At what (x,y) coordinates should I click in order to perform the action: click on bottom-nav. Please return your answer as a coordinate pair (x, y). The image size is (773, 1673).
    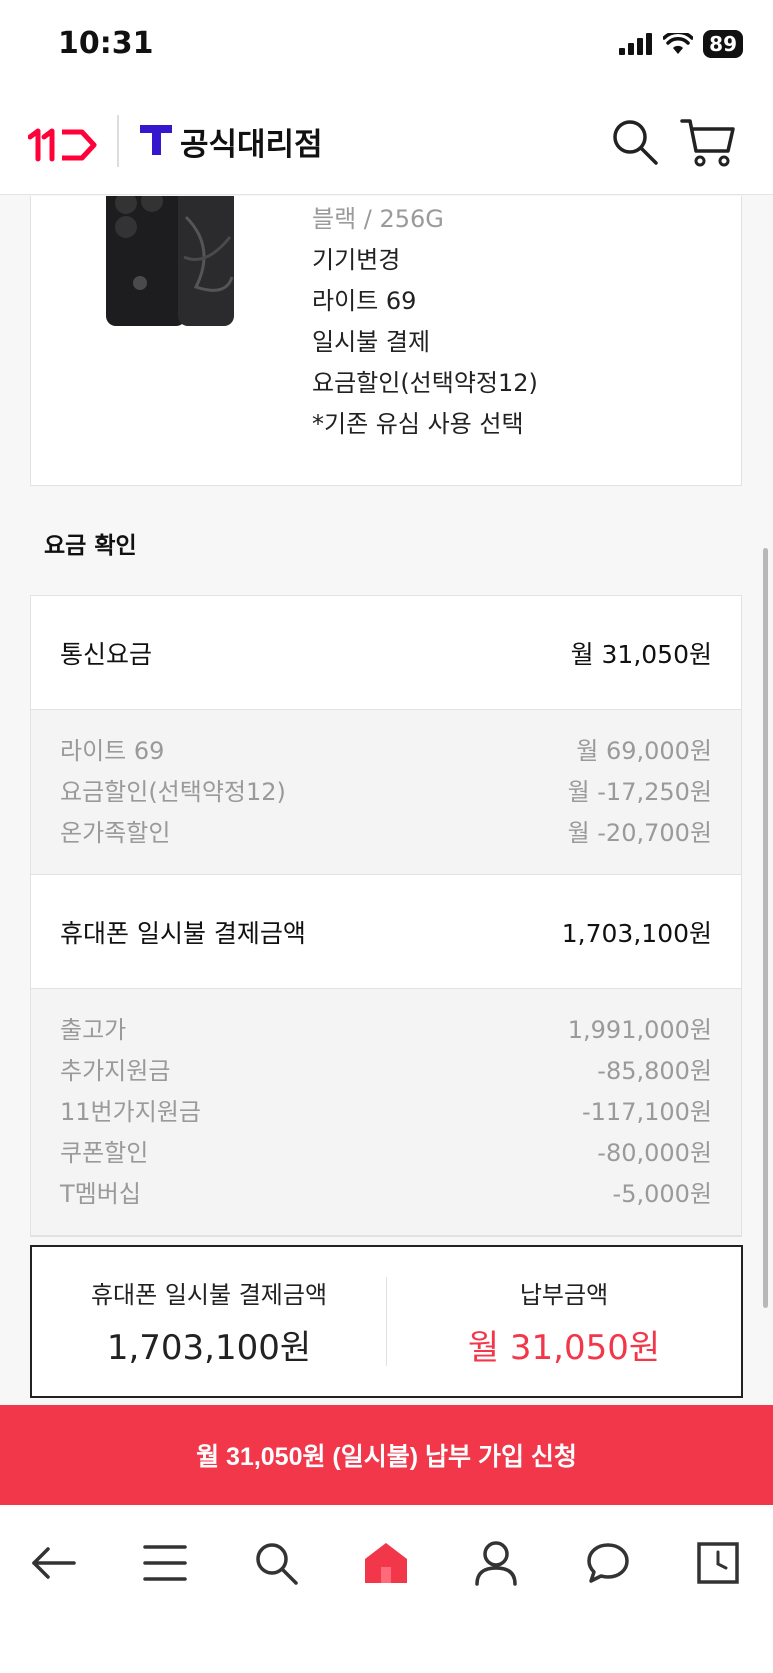
    Looking at the image, I should click on (386, 1589).